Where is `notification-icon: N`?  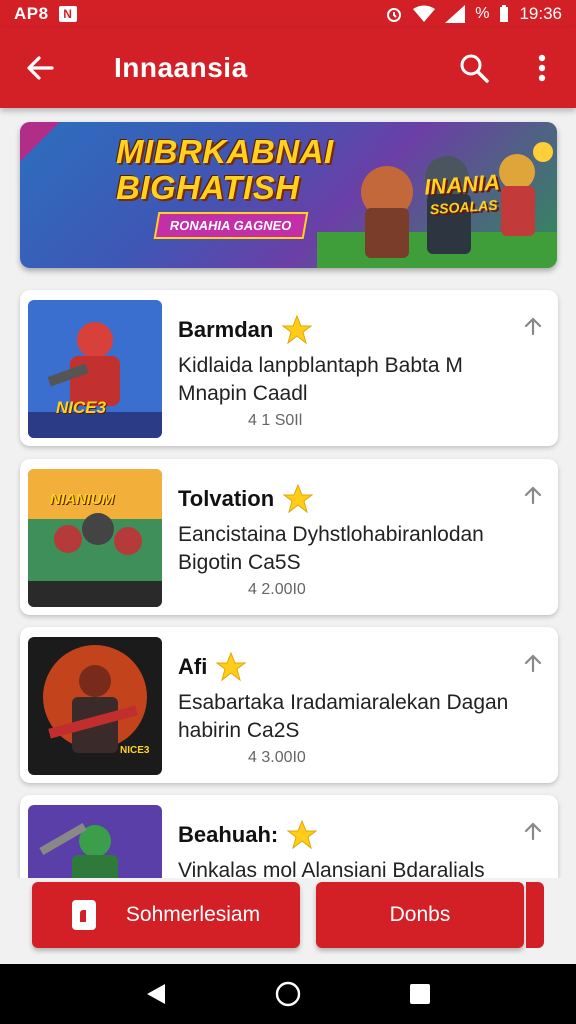
notification-icon: N is located at coordinates (67, 14).